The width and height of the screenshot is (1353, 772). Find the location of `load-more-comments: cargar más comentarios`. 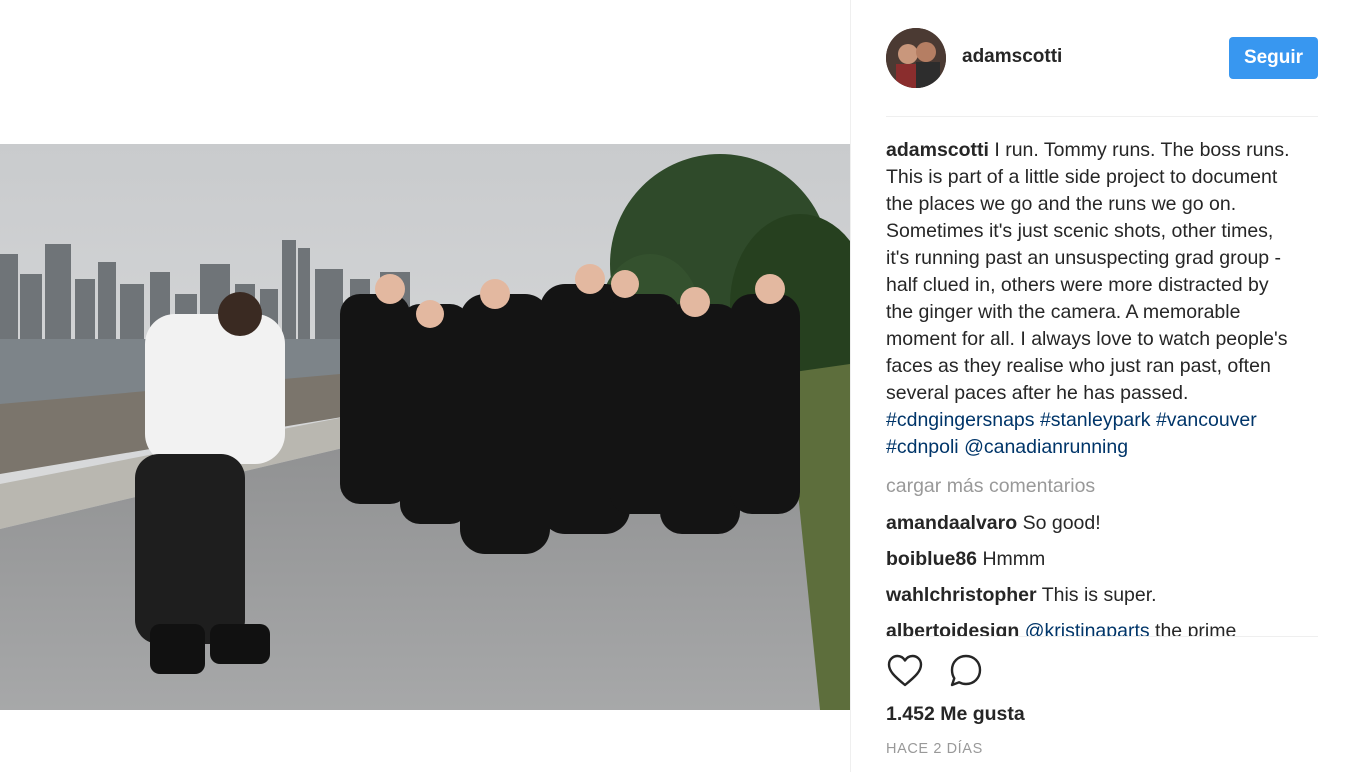

load-more-comments: cargar más comentarios is located at coordinates (1106, 486).